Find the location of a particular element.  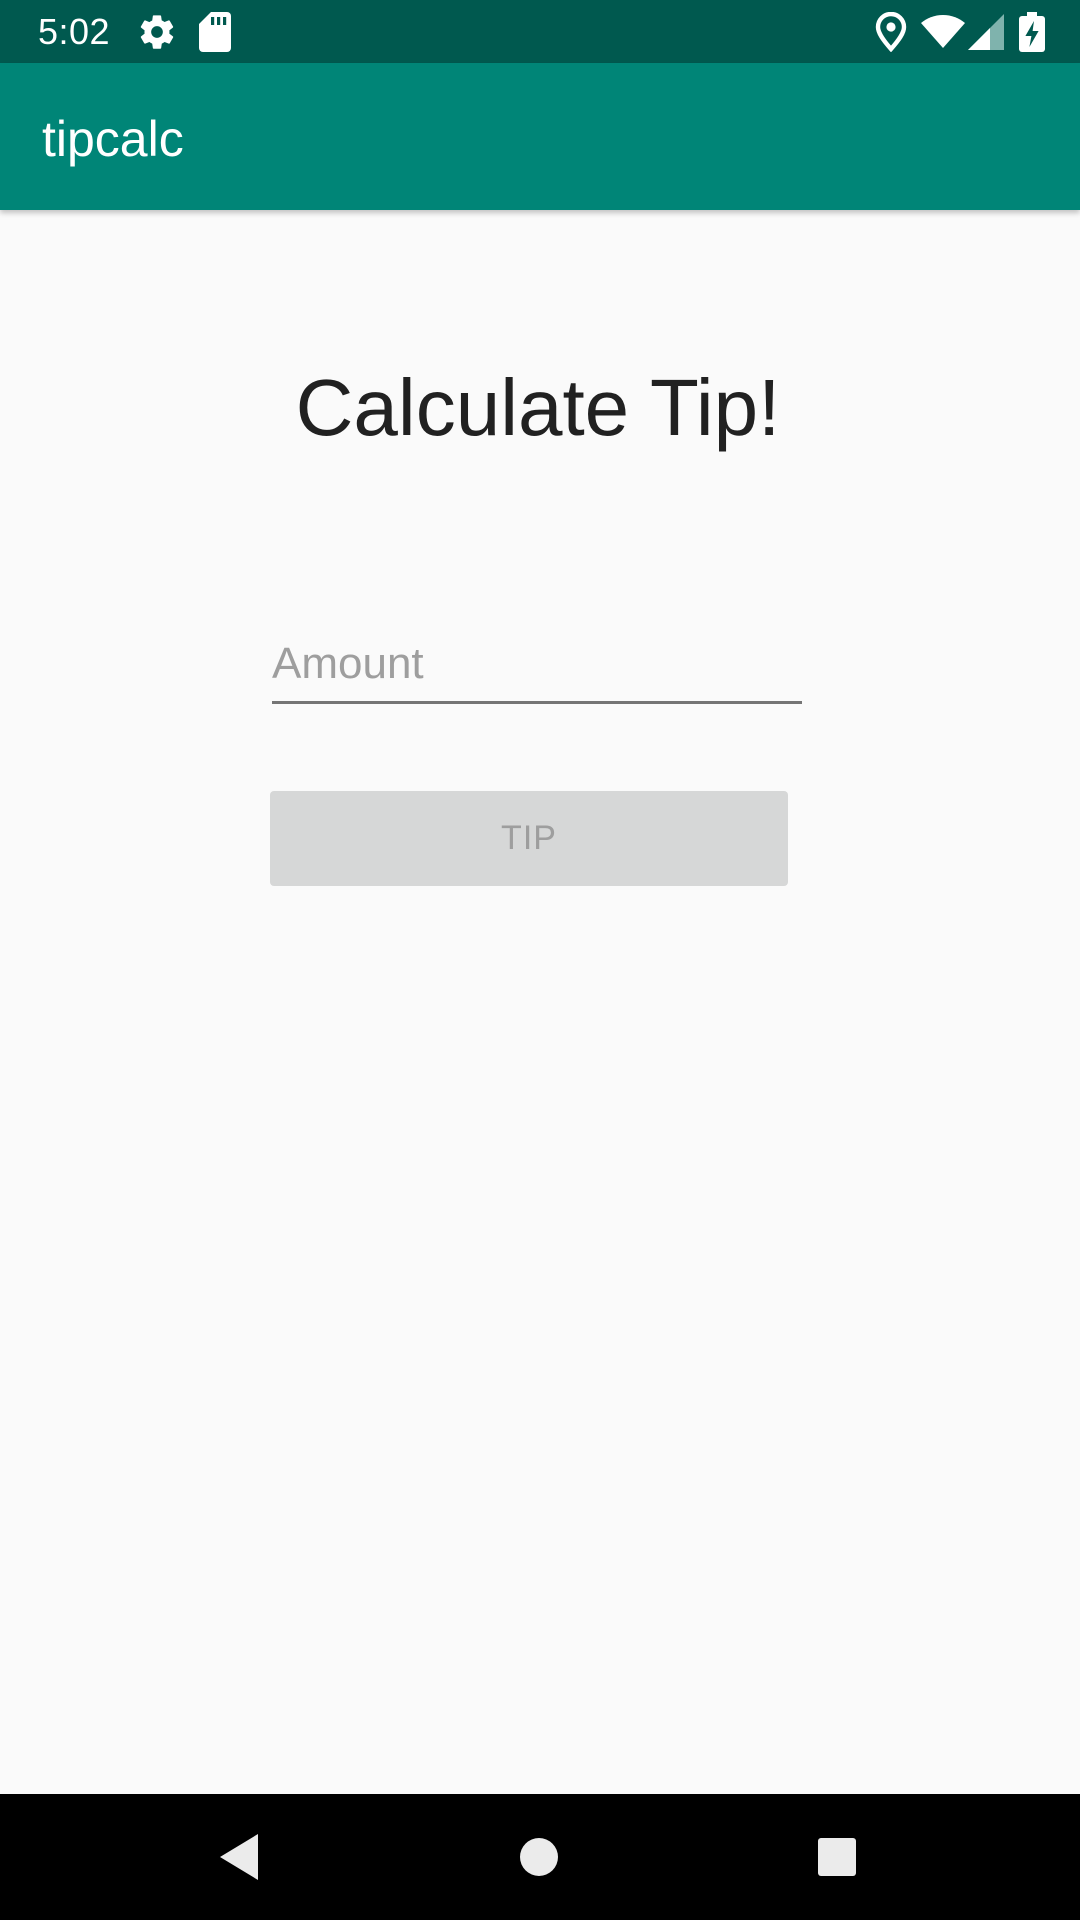

navigation-bar is located at coordinates (540, 1857).